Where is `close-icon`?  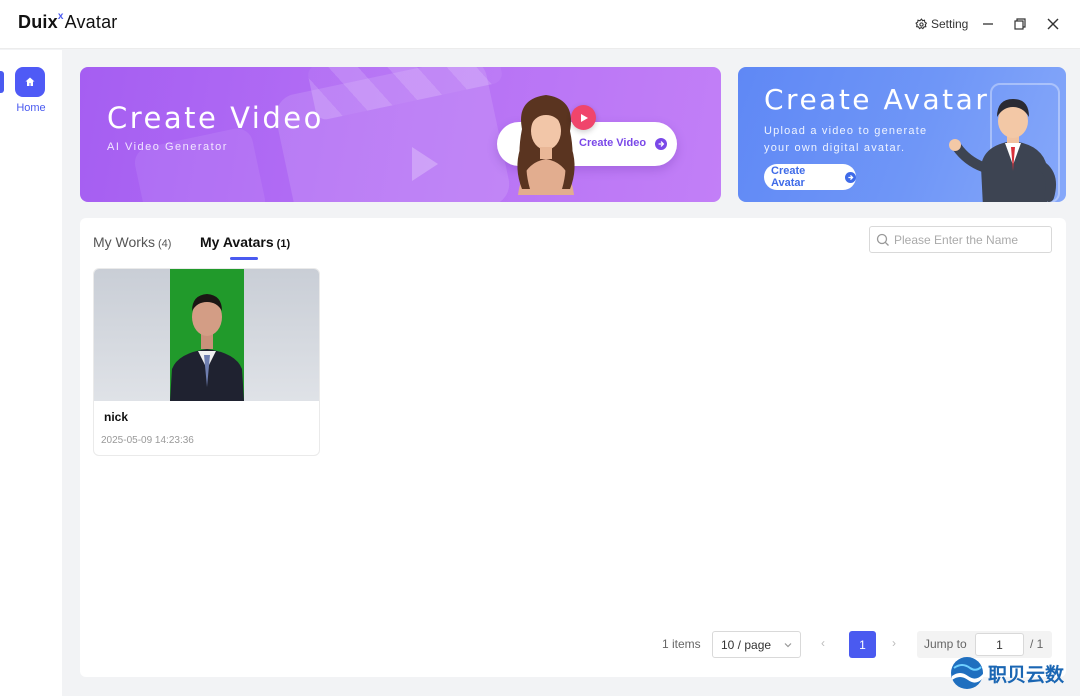
close-icon is located at coordinates (1053, 24).